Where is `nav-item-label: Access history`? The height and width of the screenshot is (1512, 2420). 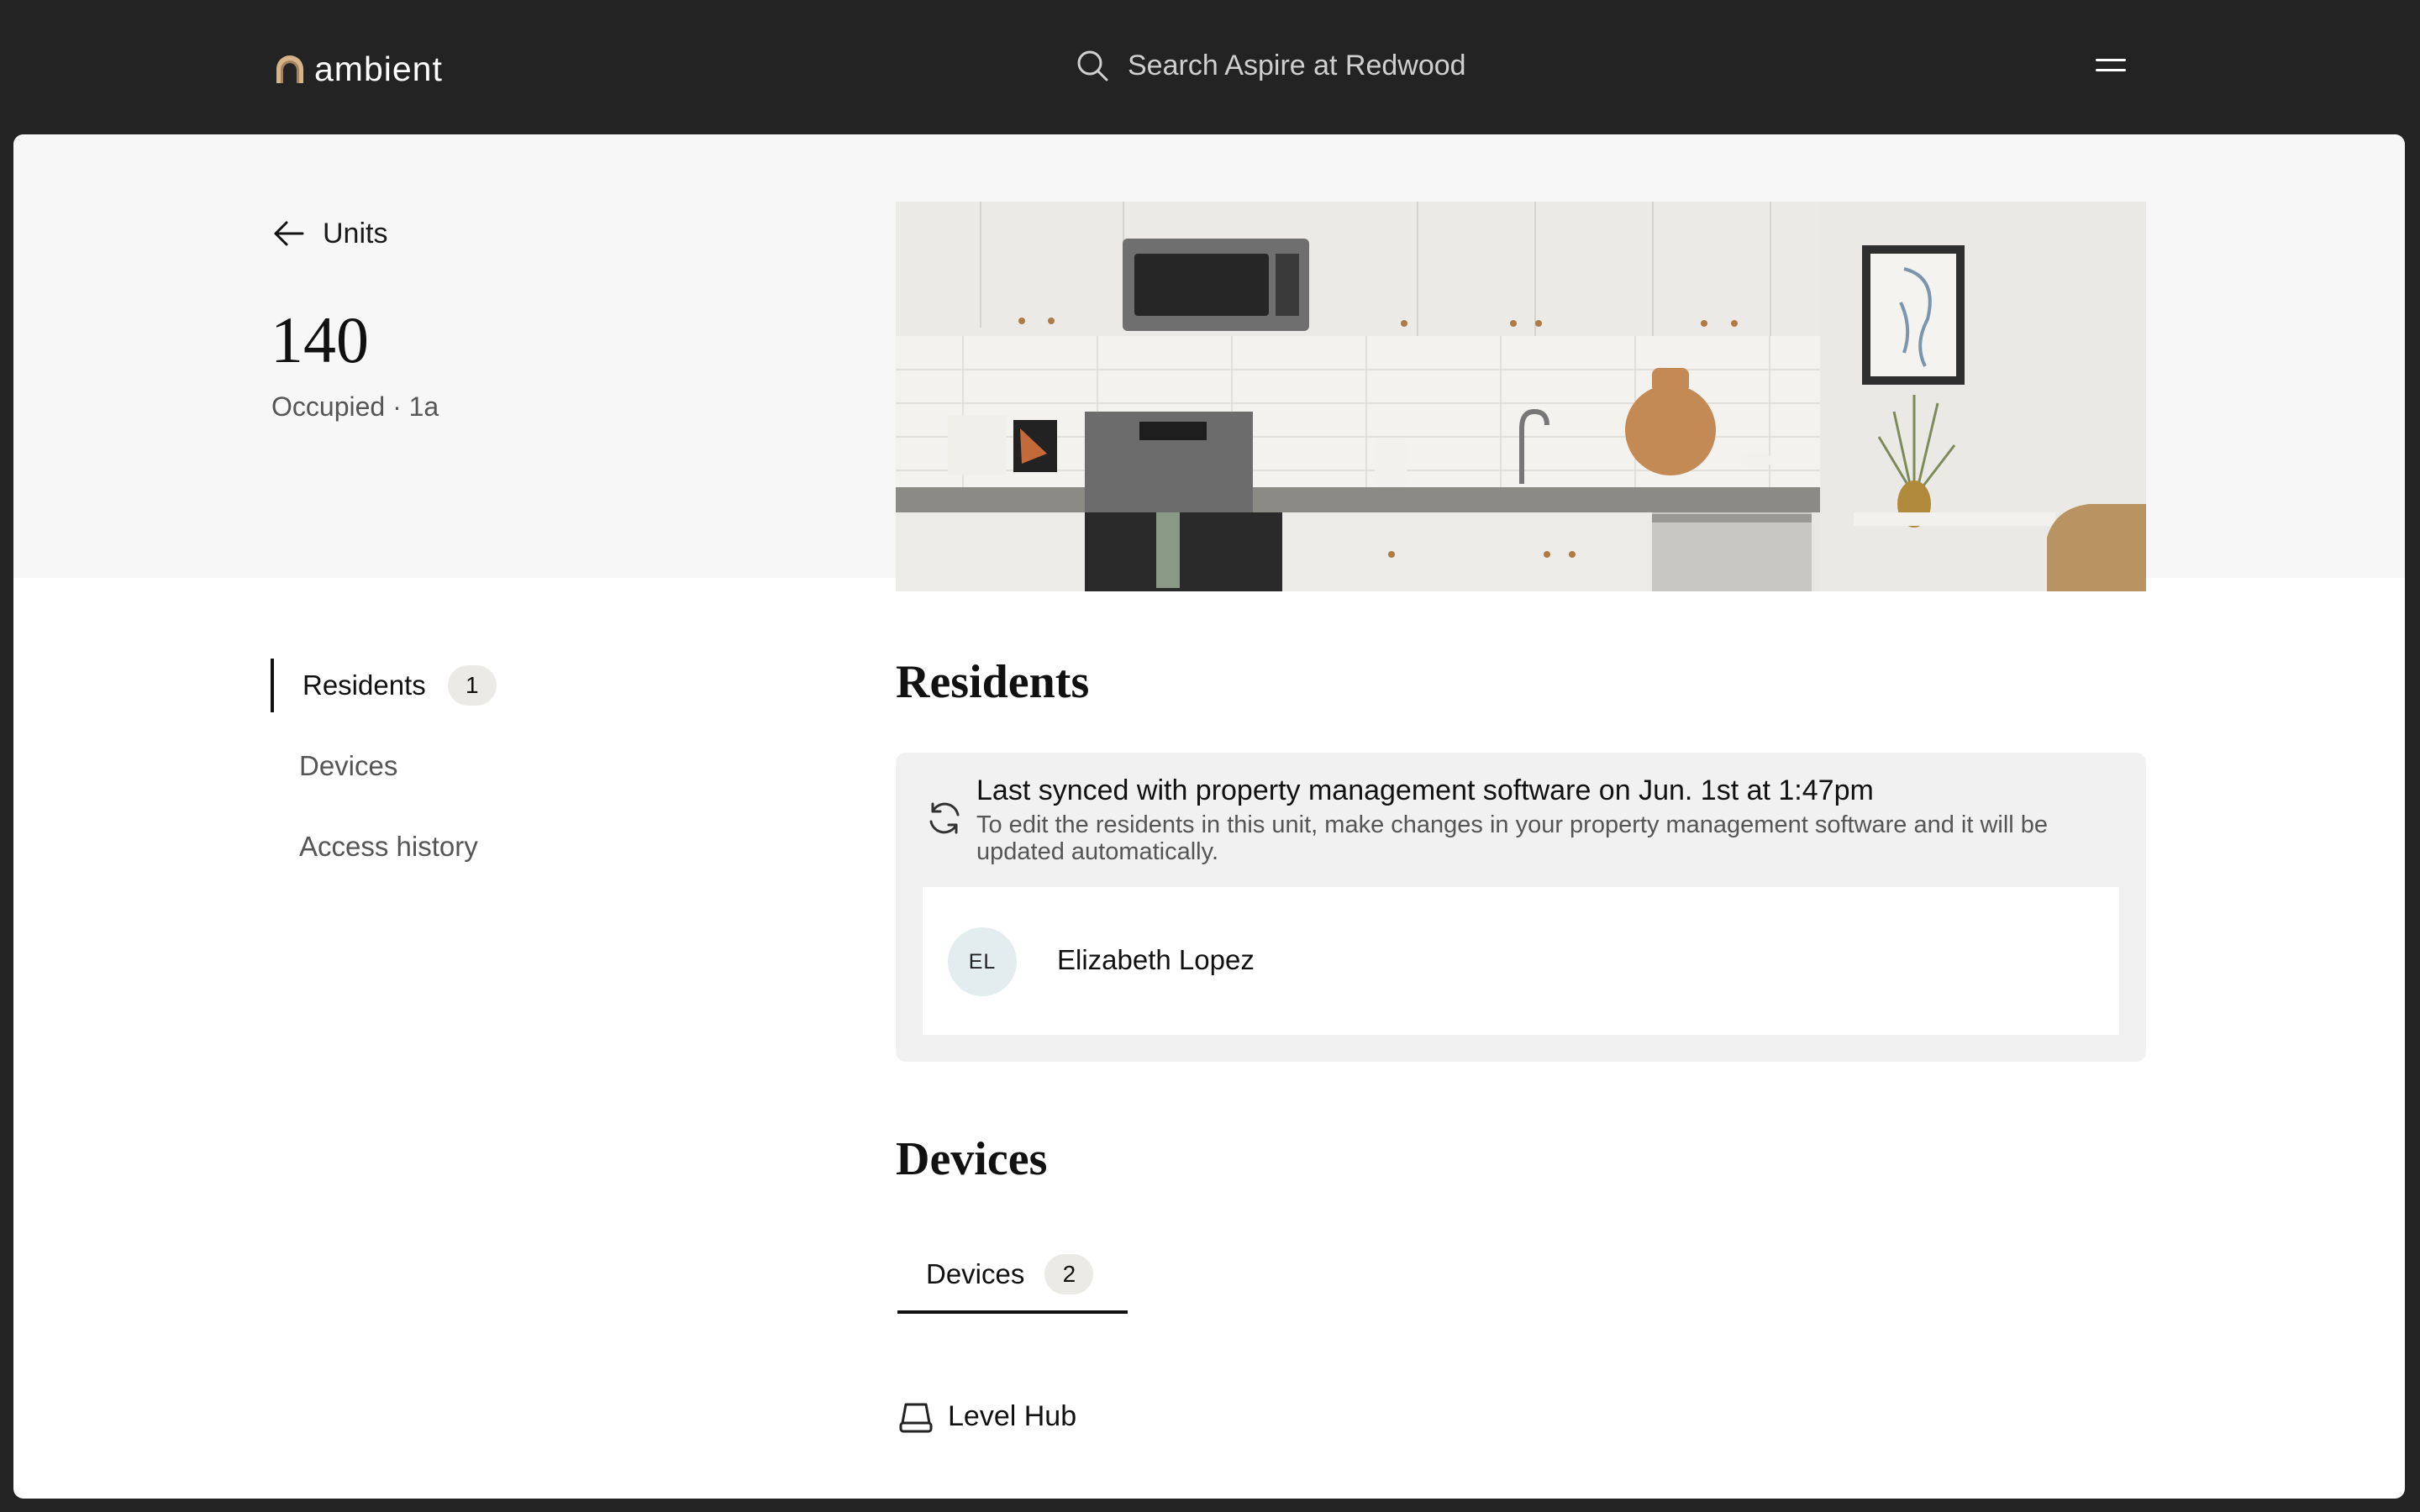 nav-item-label: Access history is located at coordinates (389, 846).